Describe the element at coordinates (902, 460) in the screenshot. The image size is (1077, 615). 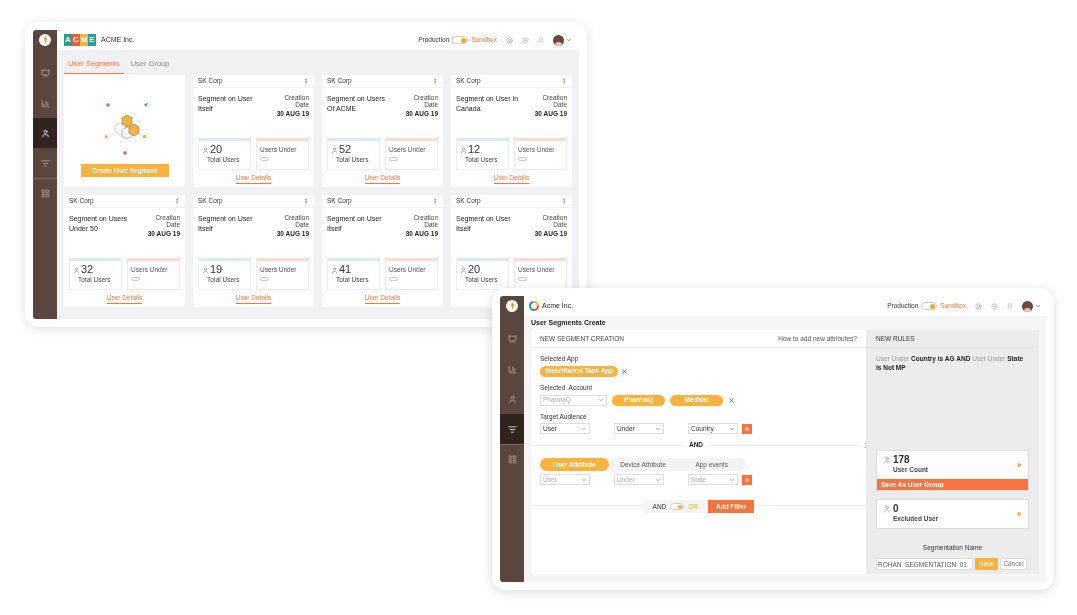
I see `stat-value: 178` at that location.